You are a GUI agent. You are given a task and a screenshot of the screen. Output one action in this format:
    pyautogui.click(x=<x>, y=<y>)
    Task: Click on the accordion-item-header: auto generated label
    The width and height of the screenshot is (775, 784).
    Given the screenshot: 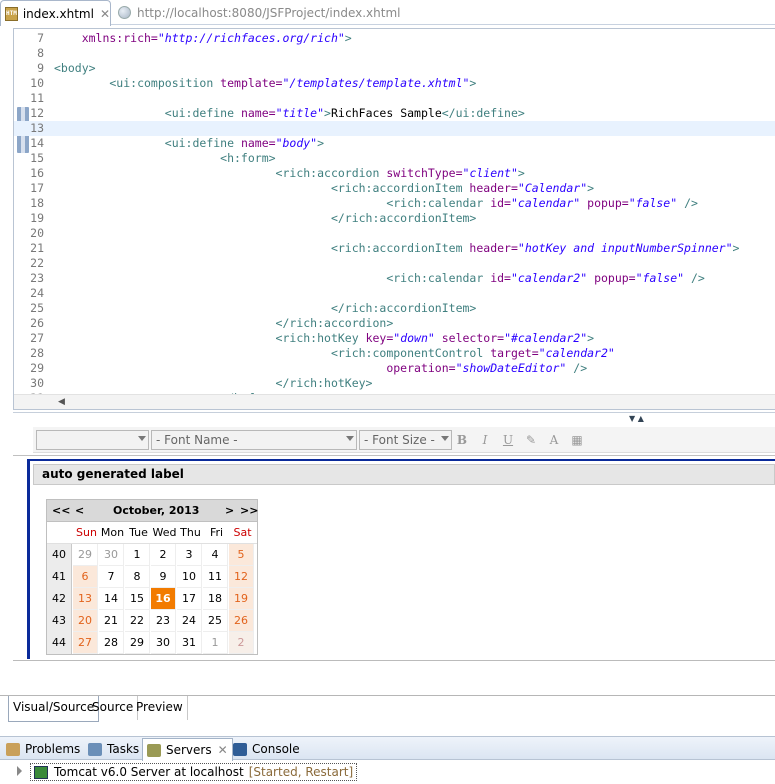 What is the action you would take?
    pyautogui.click(x=404, y=474)
    